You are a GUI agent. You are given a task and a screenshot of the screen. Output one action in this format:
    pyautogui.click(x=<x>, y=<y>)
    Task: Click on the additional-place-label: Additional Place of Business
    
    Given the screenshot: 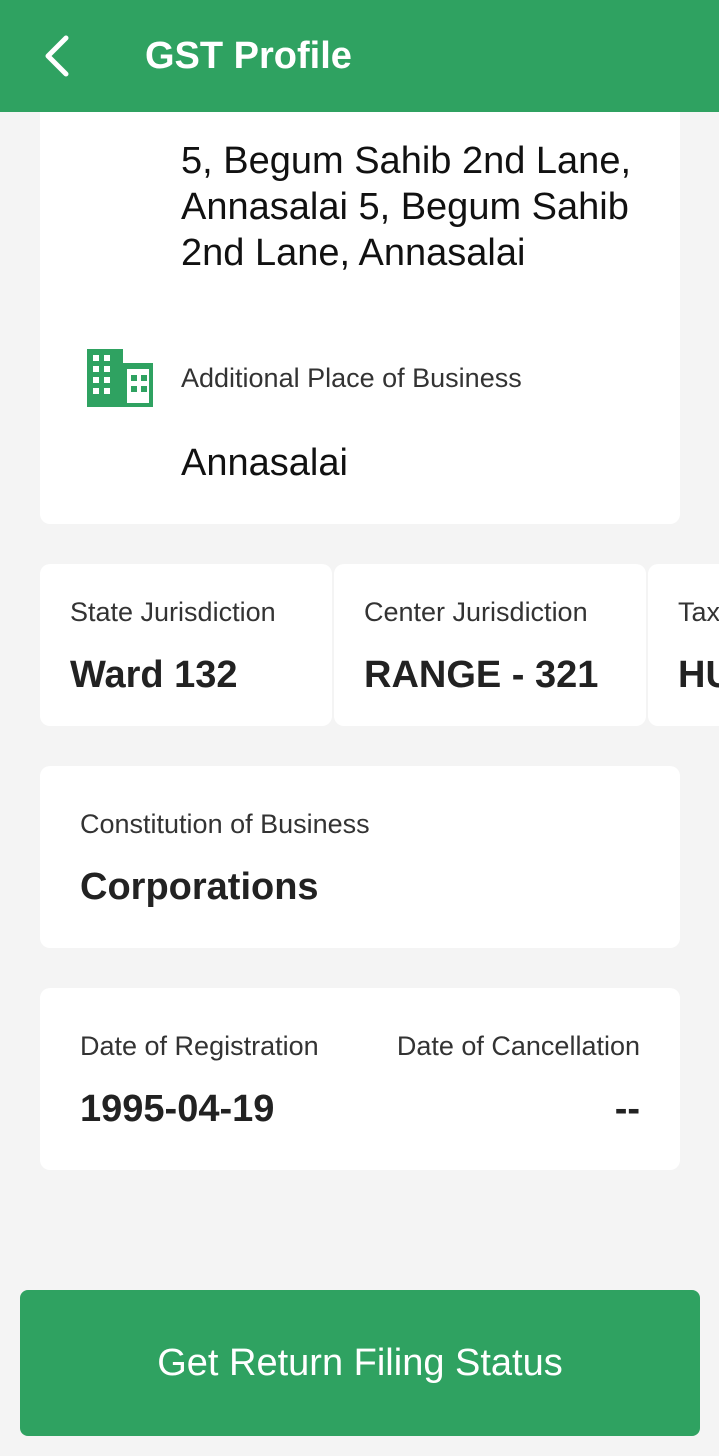 What is the action you would take?
    pyautogui.click(x=351, y=378)
    